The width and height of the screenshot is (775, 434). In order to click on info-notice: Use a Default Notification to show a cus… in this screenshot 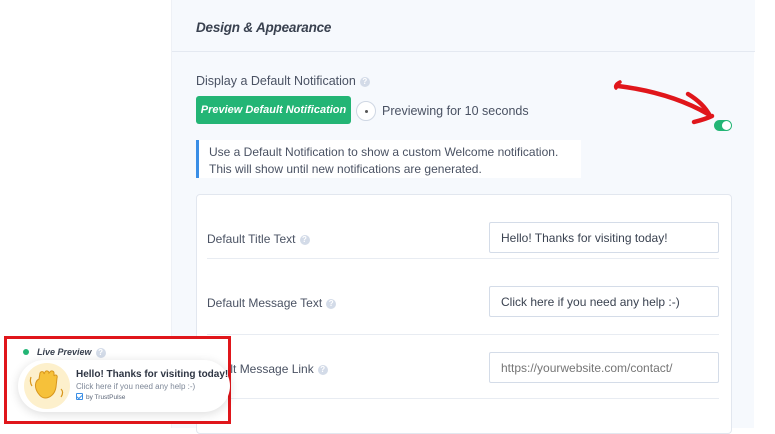, I will do `click(388, 159)`.